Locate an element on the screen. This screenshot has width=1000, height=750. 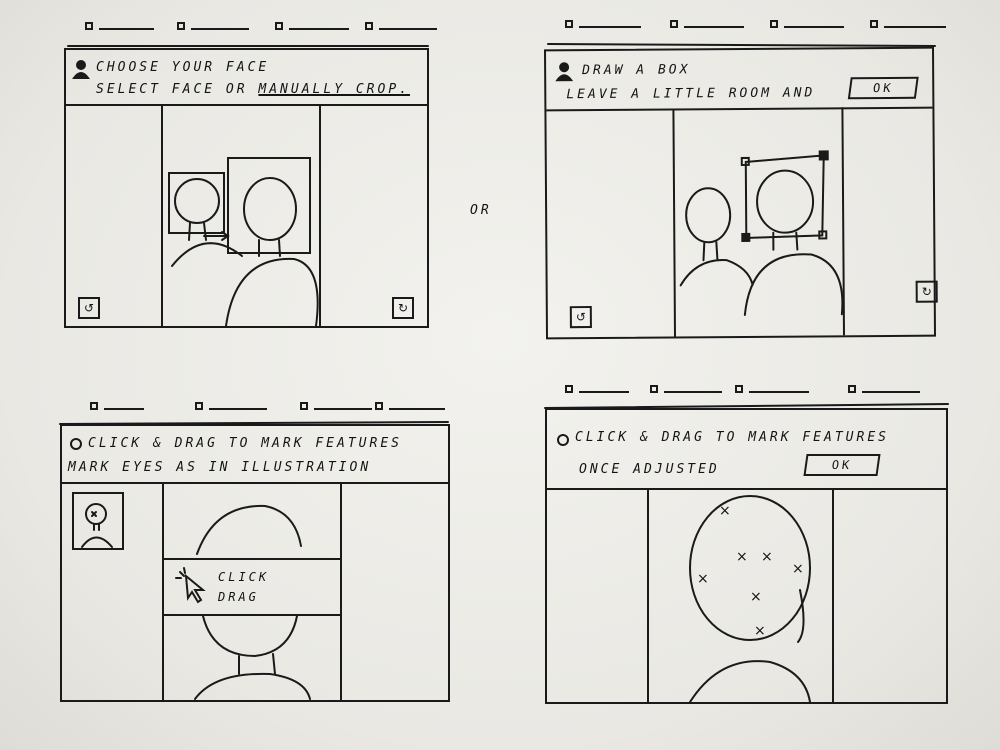
shoulder is located at coordinates (750, 681).